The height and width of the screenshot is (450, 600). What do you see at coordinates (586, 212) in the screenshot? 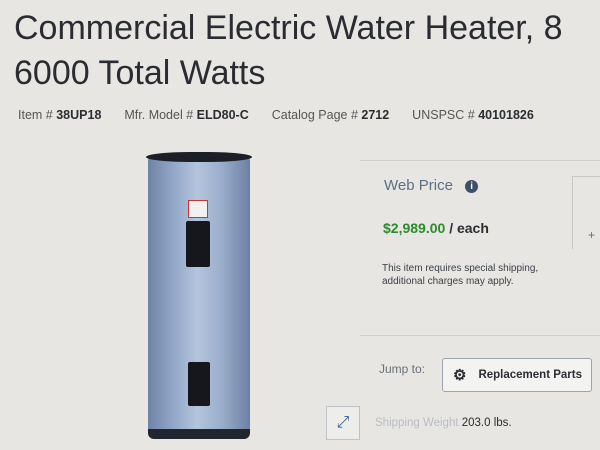
I see `quantity-box-edge` at bounding box center [586, 212].